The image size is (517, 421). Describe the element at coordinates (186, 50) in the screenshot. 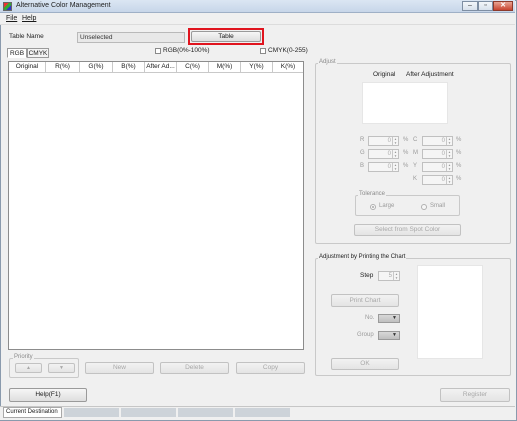

I see `rgb-percent-label: RGB(0%-100%)` at that location.